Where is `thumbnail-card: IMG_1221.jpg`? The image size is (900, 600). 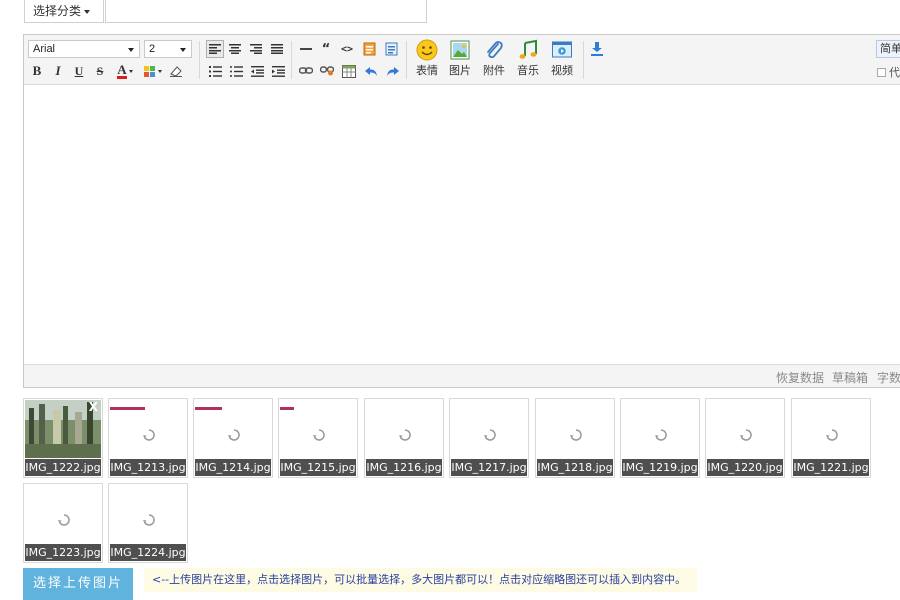
thumbnail-card: IMG_1221.jpg is located at coordinates (831, 438).